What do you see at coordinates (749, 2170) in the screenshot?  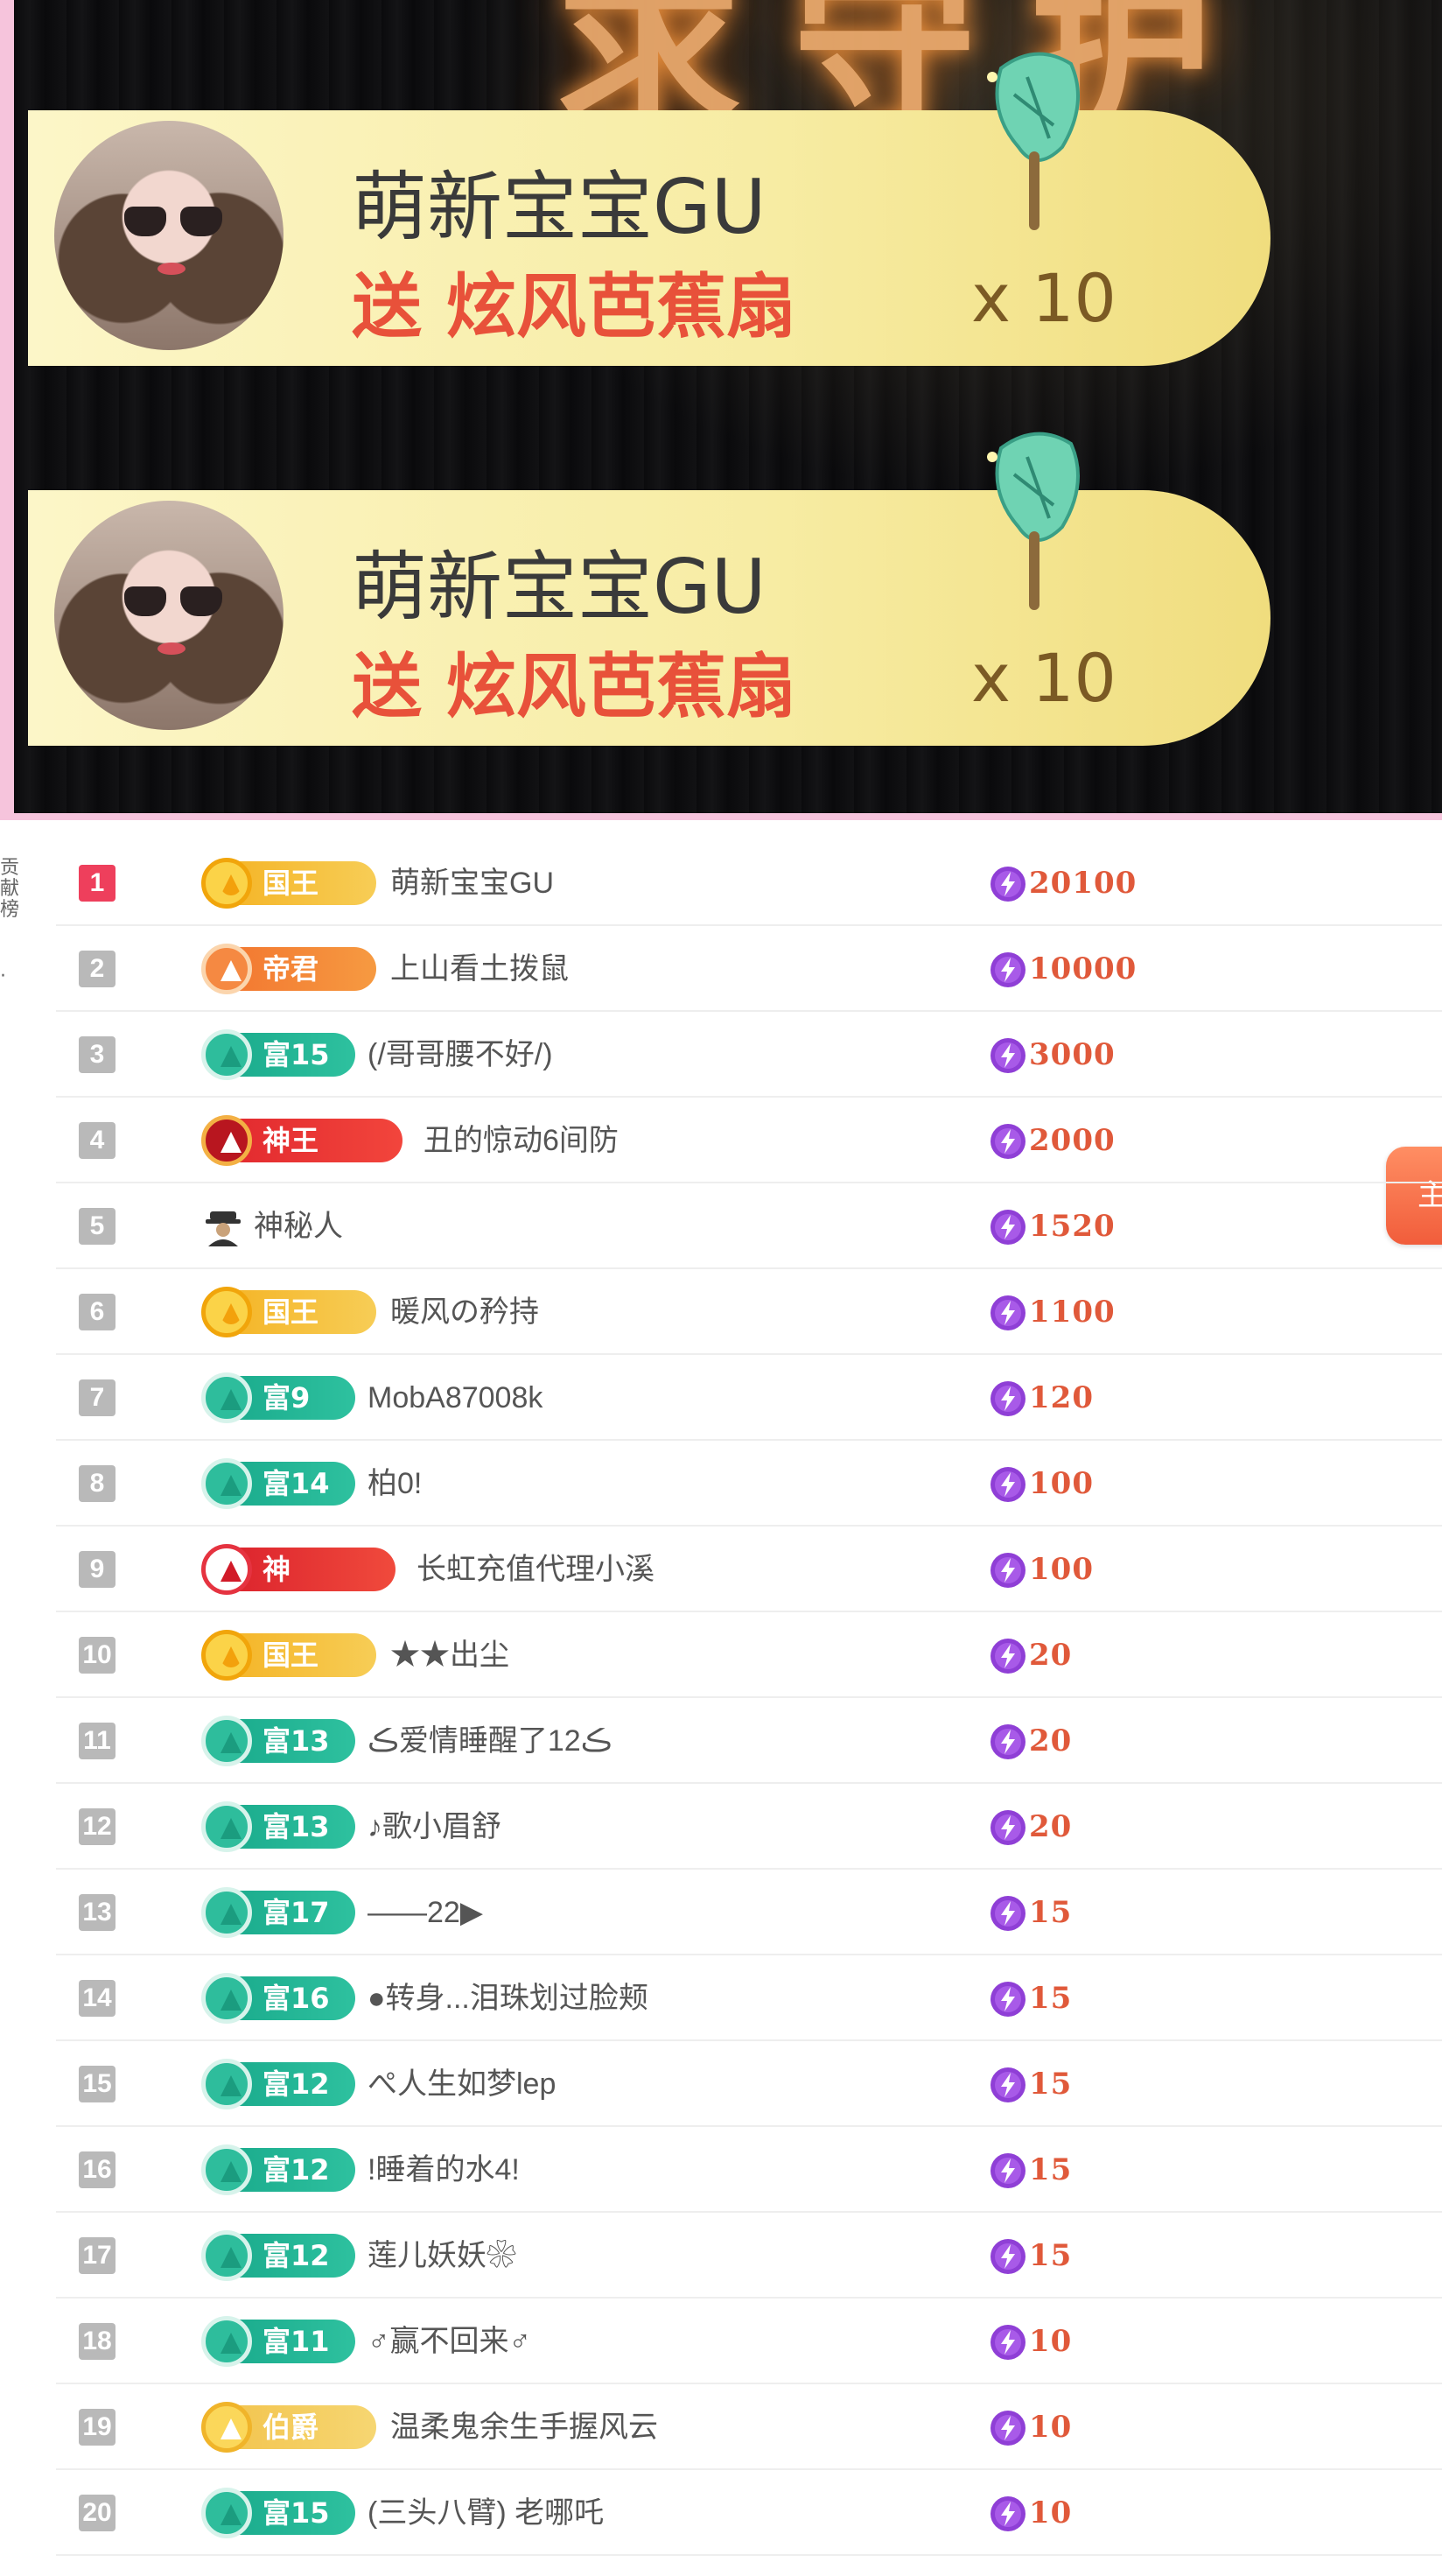 I see `table-row: 16 富12 !睡着的水4! 15` at bounding box center [749, 2170].